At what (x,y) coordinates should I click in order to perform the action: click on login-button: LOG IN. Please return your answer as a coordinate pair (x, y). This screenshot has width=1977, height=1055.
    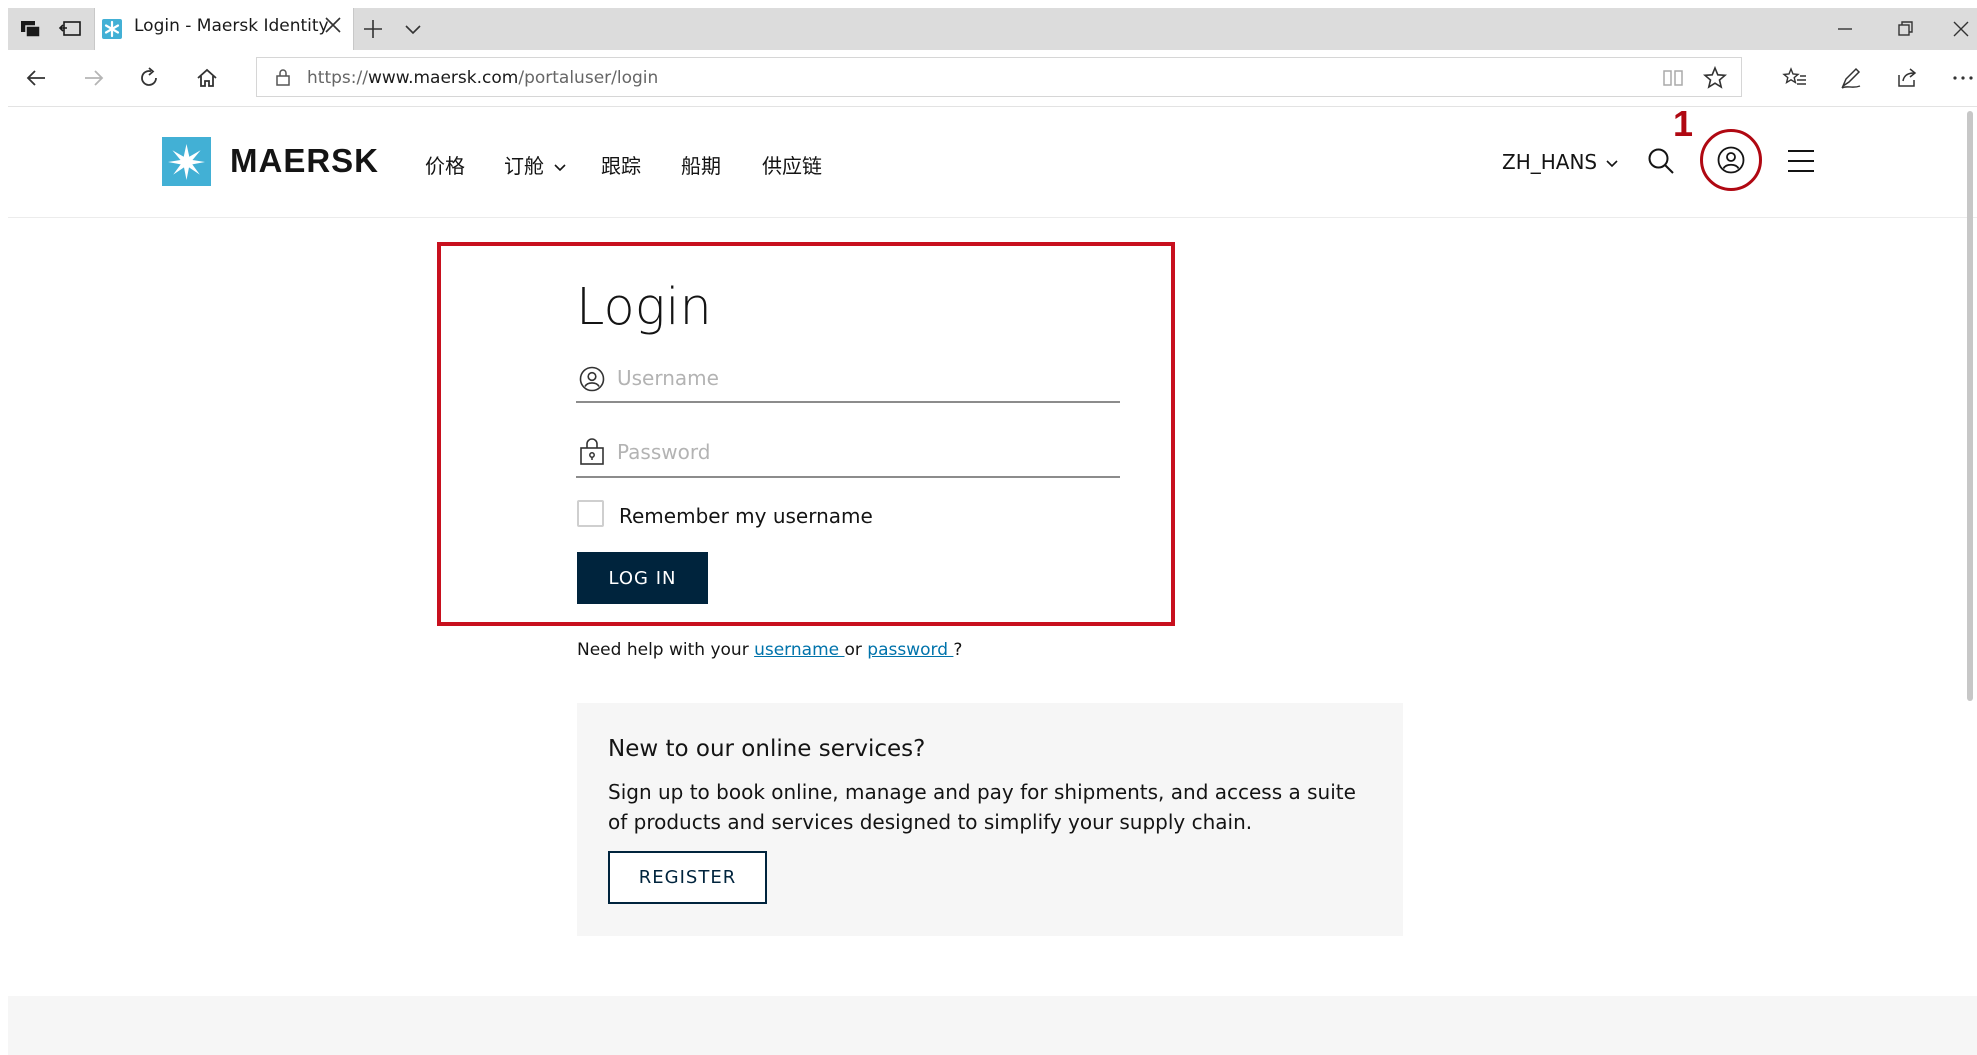
    Looking at the image, I should click on (642, 578).